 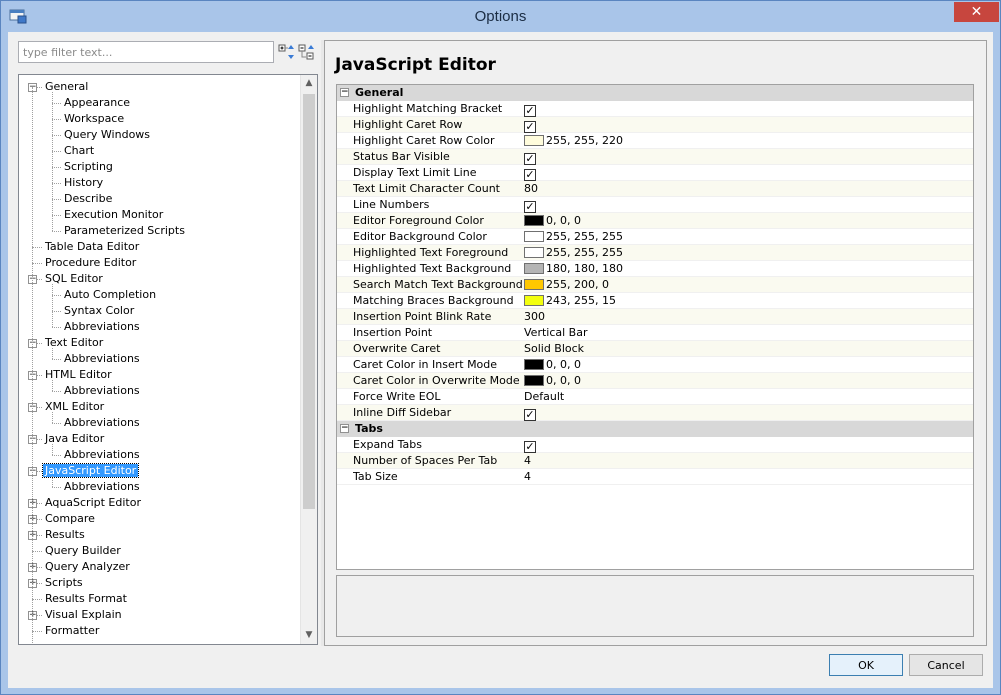 I want to click on tree-item: Results Format, so click(x=86, y=599).